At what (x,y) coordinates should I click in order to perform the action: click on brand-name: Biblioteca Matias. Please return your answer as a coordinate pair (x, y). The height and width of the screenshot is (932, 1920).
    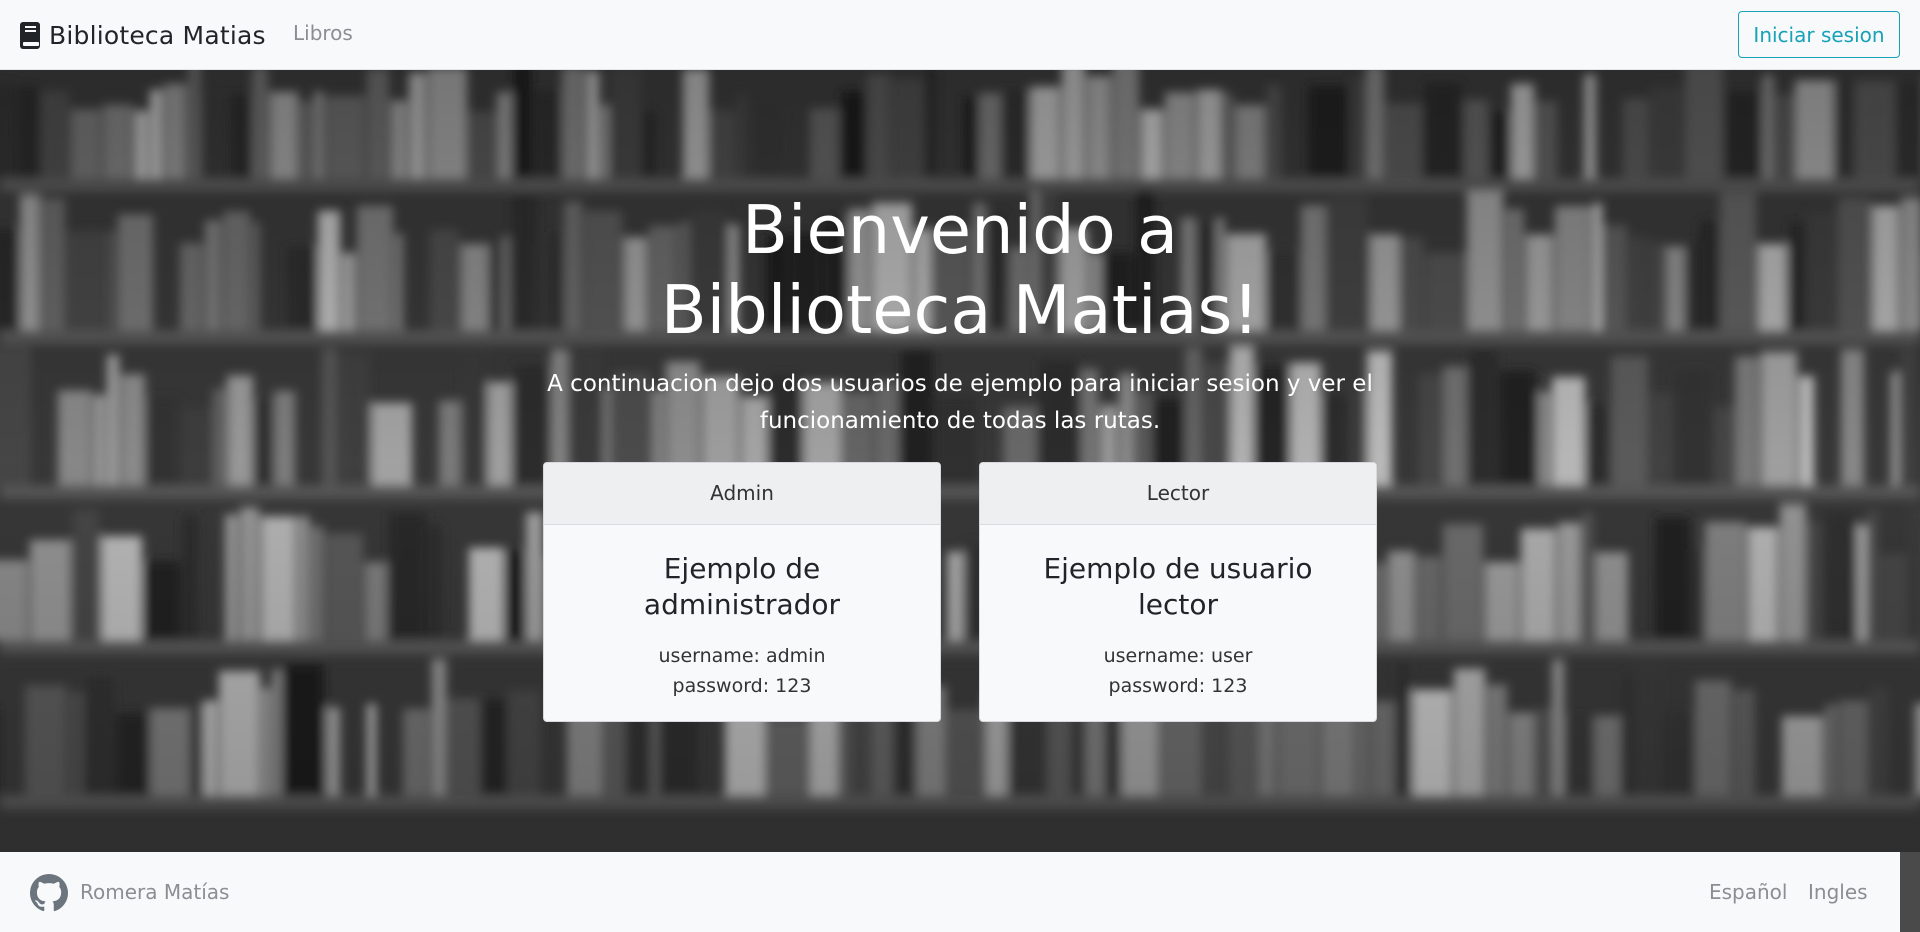
    Looking at the image, I should click on (157, 35).